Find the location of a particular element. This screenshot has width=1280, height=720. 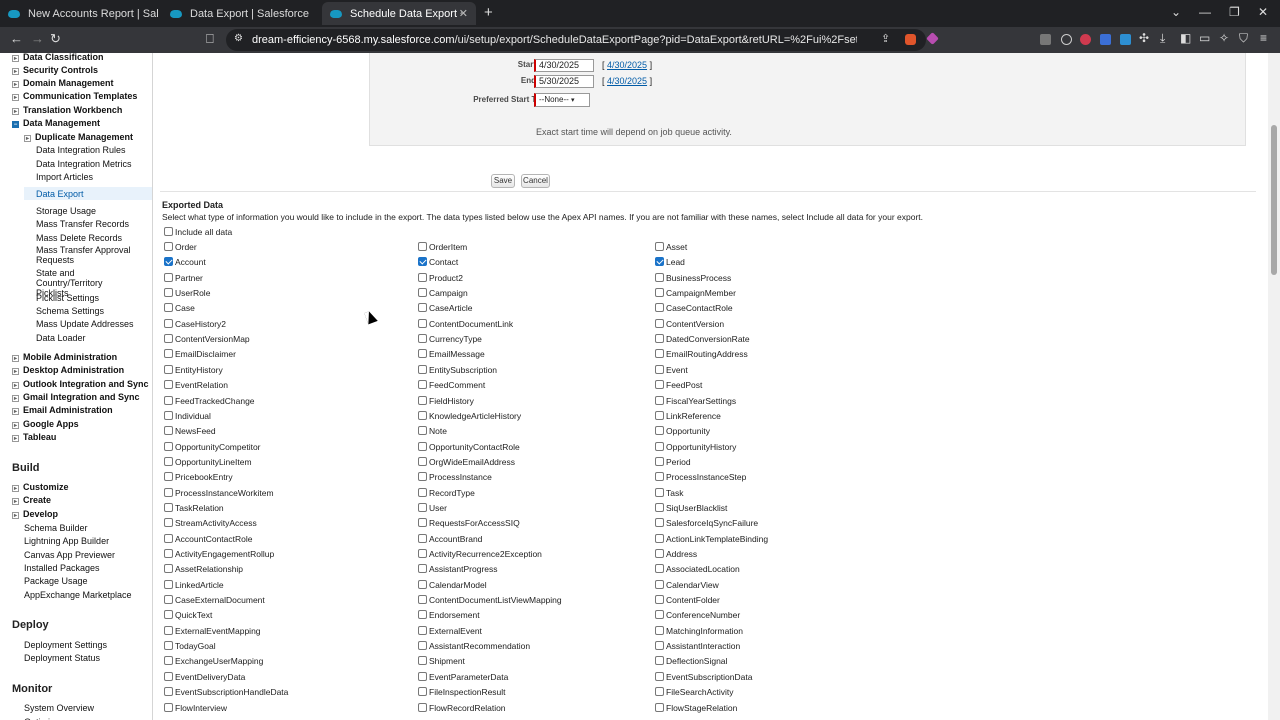

sidebar-item-customize: ▸ Customize is located at coordinates (40, 487).